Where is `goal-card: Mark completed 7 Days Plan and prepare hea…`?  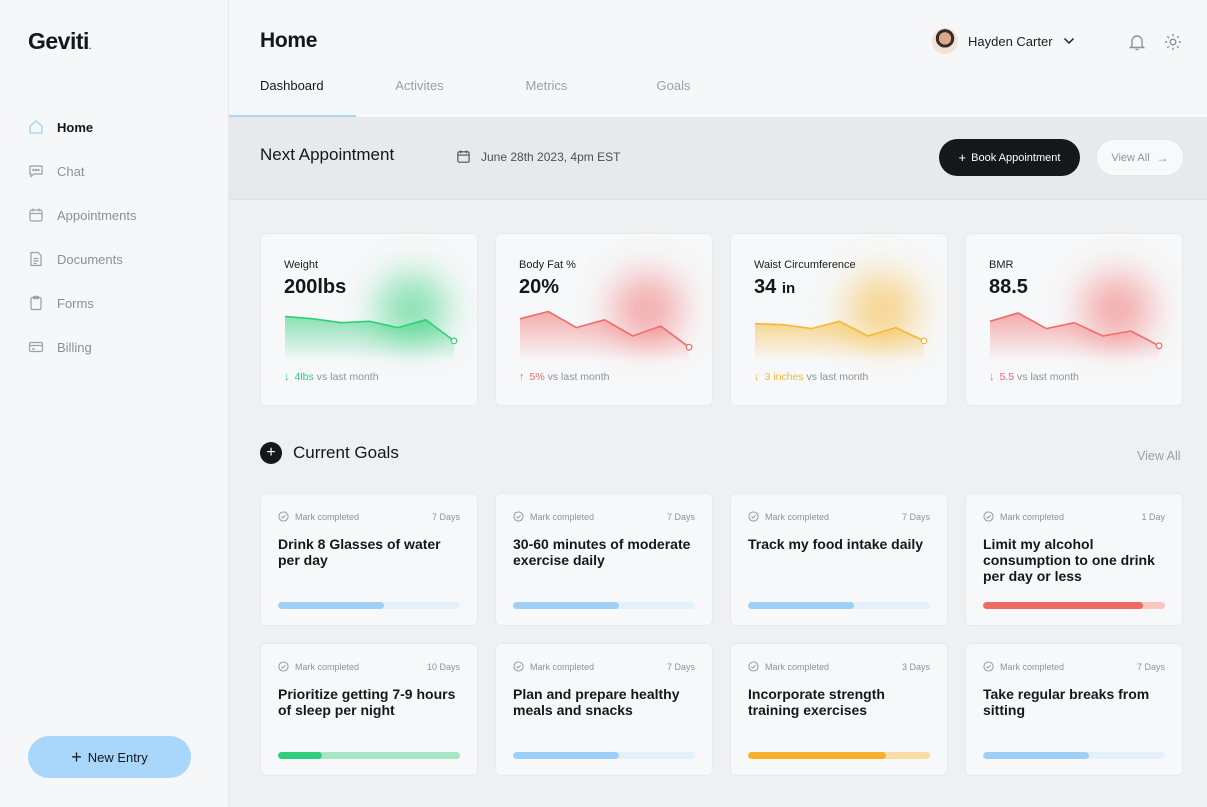 goal-card: Mark completed 7 Days Plan and prepare hea… is located at coordinates (604, 709).